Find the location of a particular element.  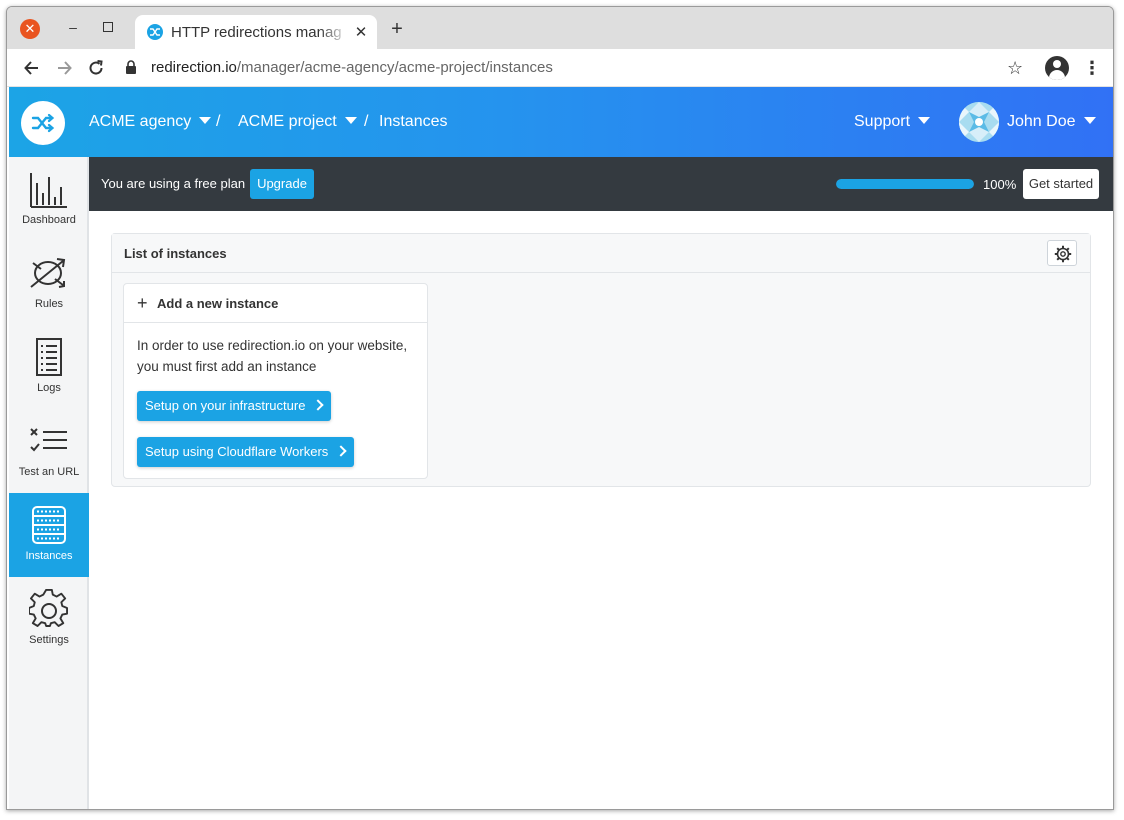

new-tab-button: + is located at coordinates (397, 29).